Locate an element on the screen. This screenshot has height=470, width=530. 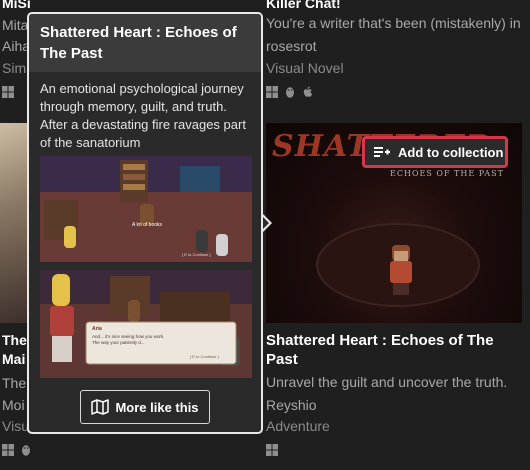
add-to-collection-label: Add to collection is located at coordinates (451, 152).